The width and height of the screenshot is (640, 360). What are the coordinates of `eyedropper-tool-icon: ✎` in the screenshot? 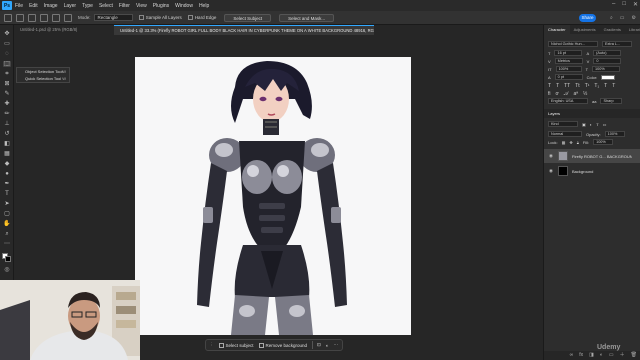 It's located at (7, 94).